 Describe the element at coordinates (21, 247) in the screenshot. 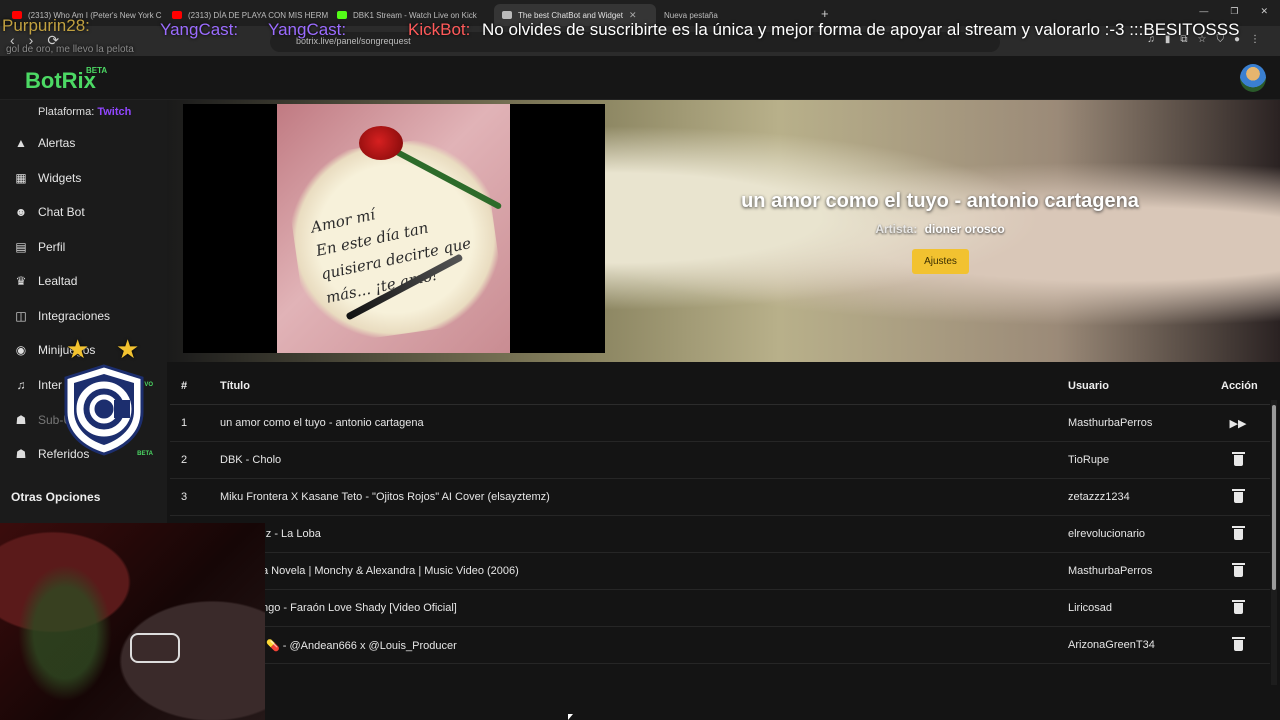

I see `id-card-icon: ▤` at that location.